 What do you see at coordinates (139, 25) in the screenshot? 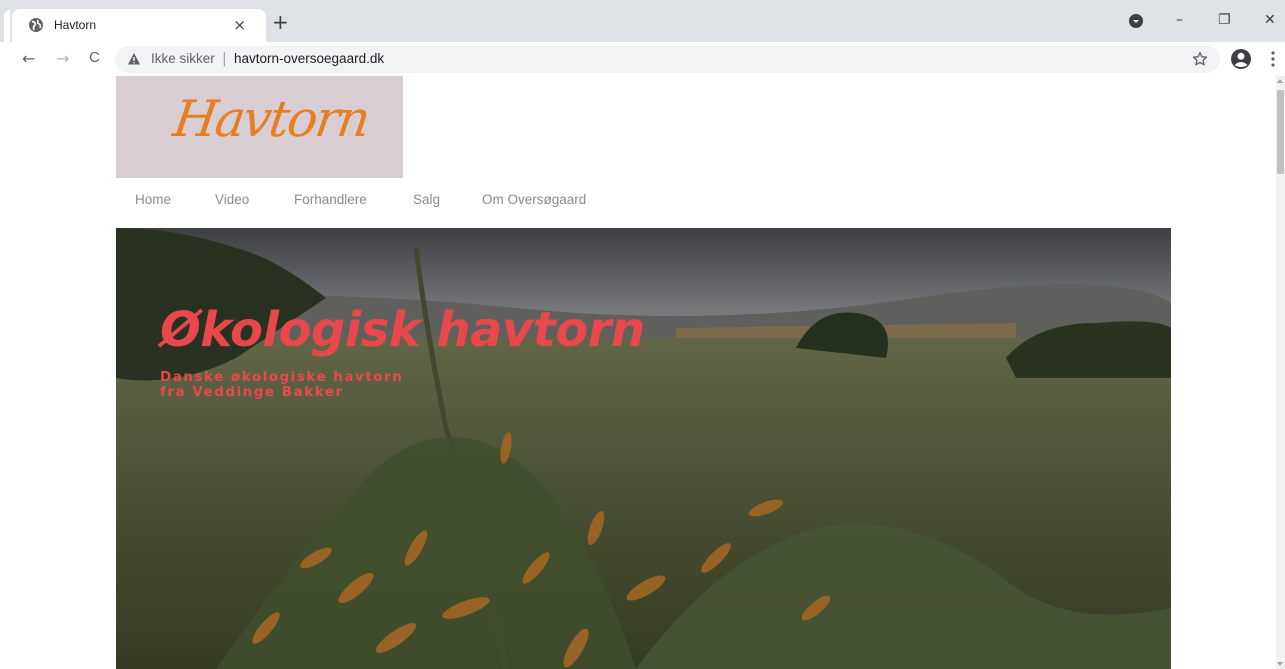
I see `browser-tab: Havtorn ×` at bounding box center [139, 25].